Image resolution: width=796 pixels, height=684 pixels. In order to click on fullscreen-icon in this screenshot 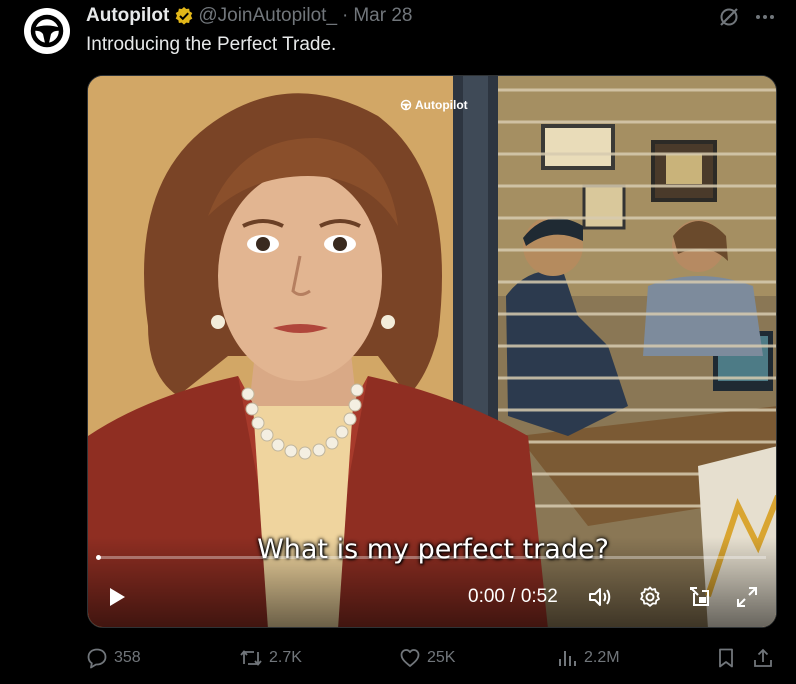, I will do `click(747, 597)`.